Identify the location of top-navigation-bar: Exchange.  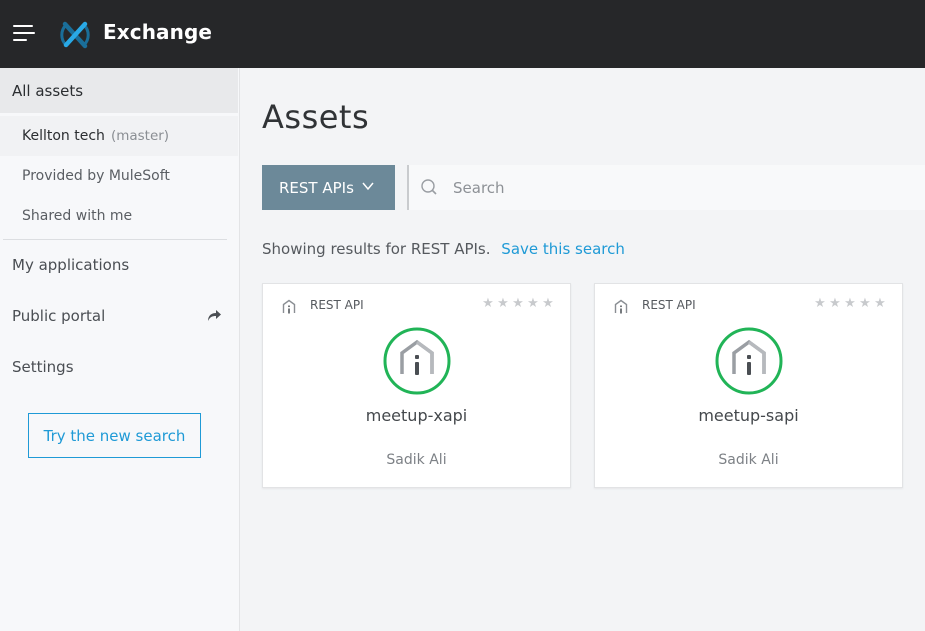
(462, 34).